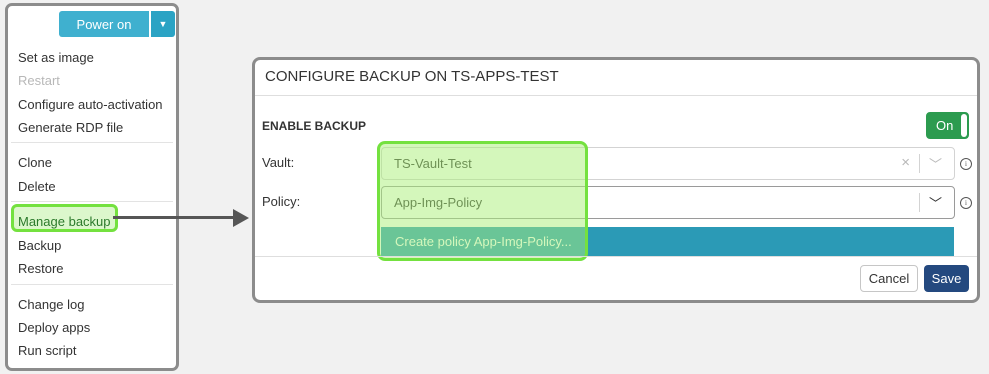 Image resolution: width=989 pixels, height=374 pixels. Describe the element at coordinates (37, 187) in the screenshot. I see `menu-item-delete: Delete` at that location.